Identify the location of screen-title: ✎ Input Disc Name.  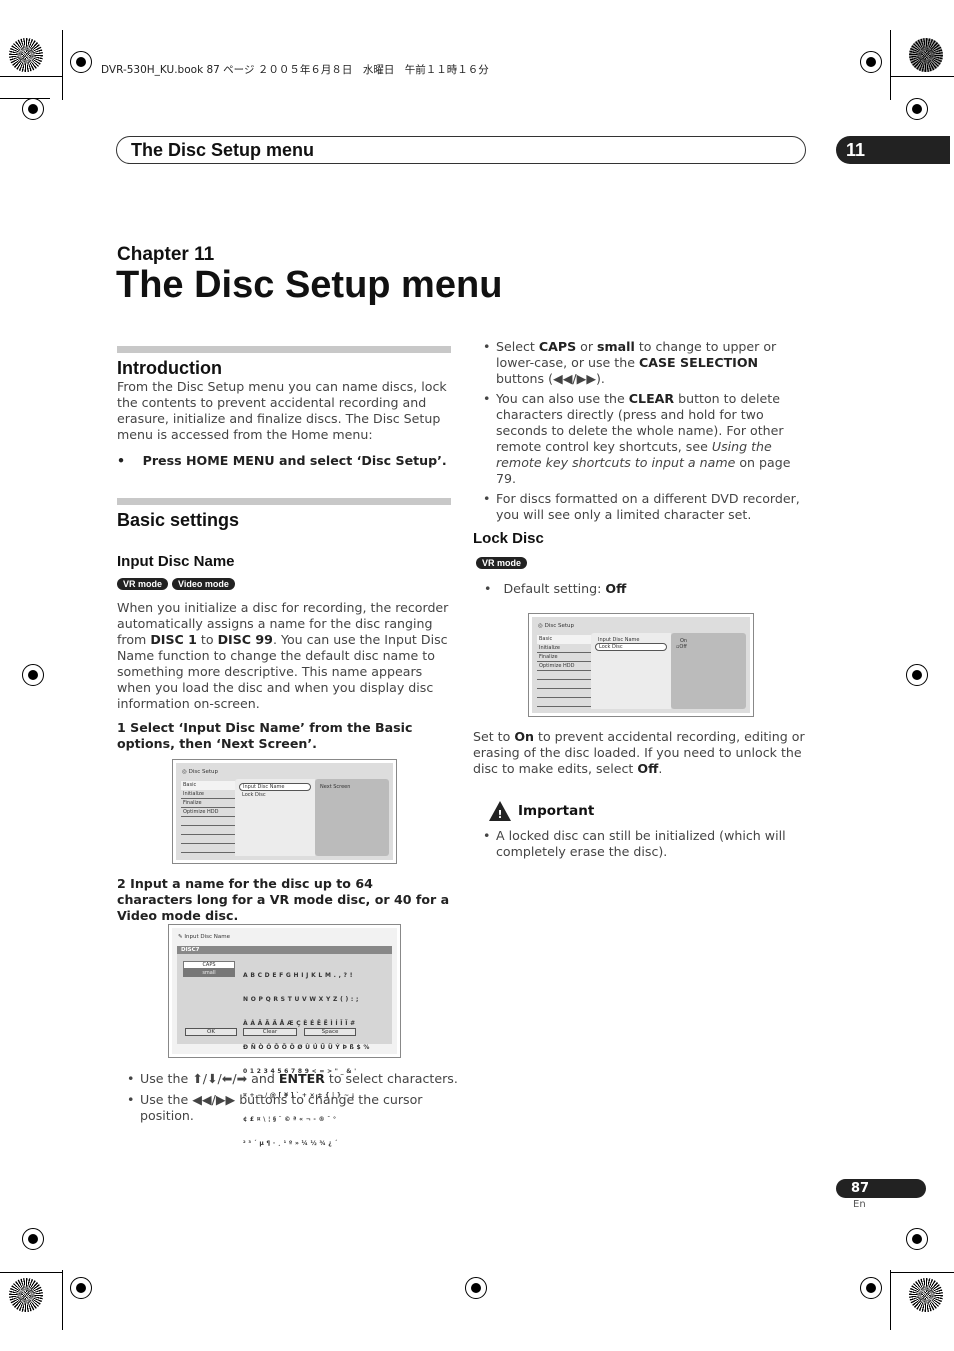
(204, 937).